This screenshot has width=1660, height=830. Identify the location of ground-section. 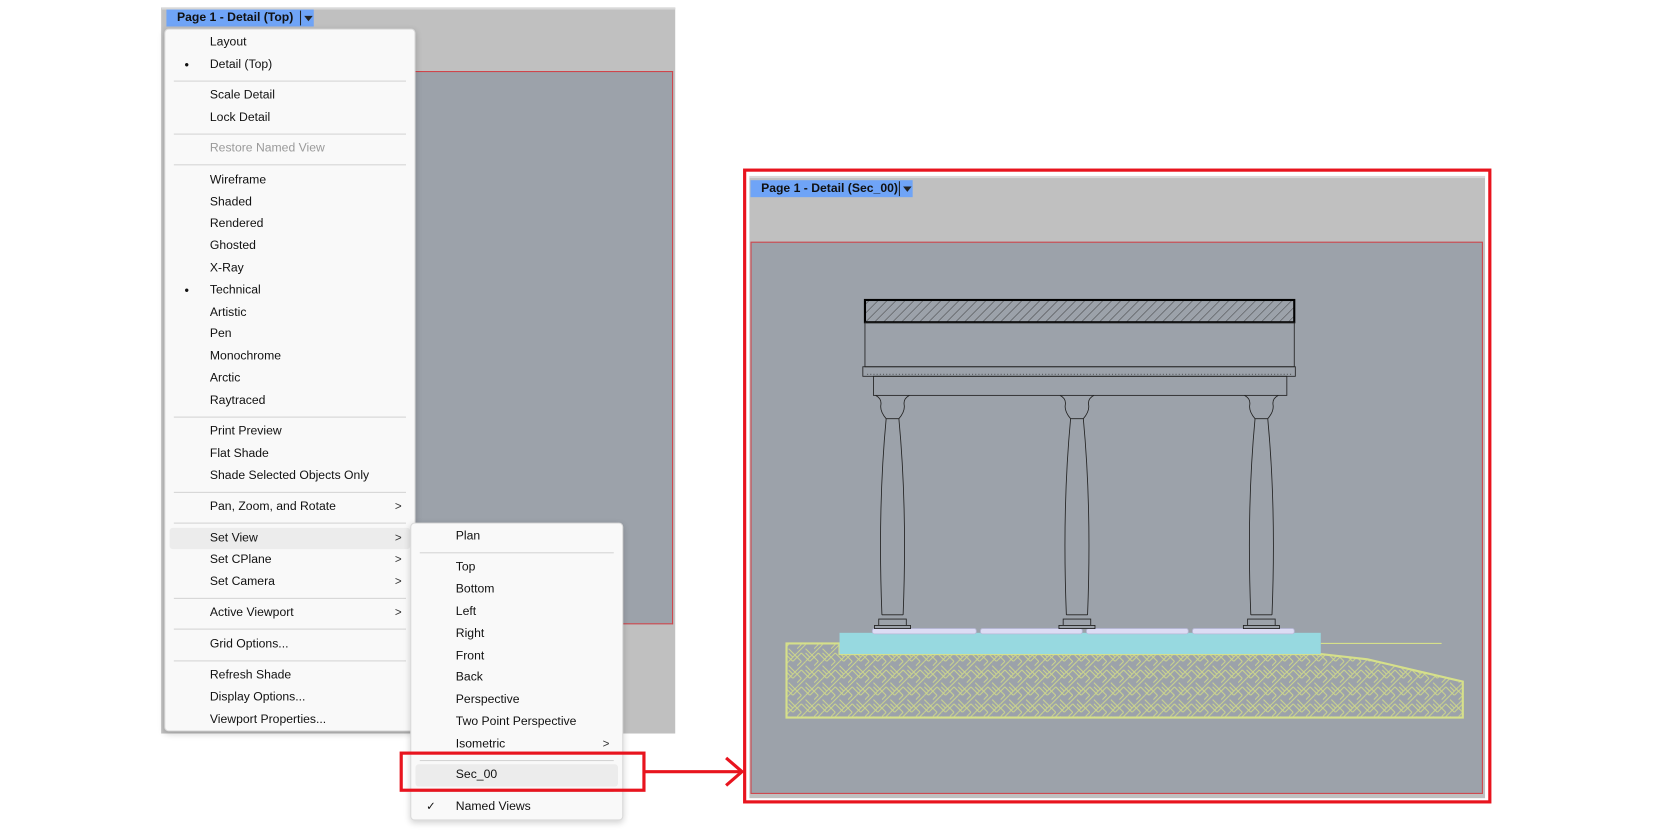
(1124, 680).